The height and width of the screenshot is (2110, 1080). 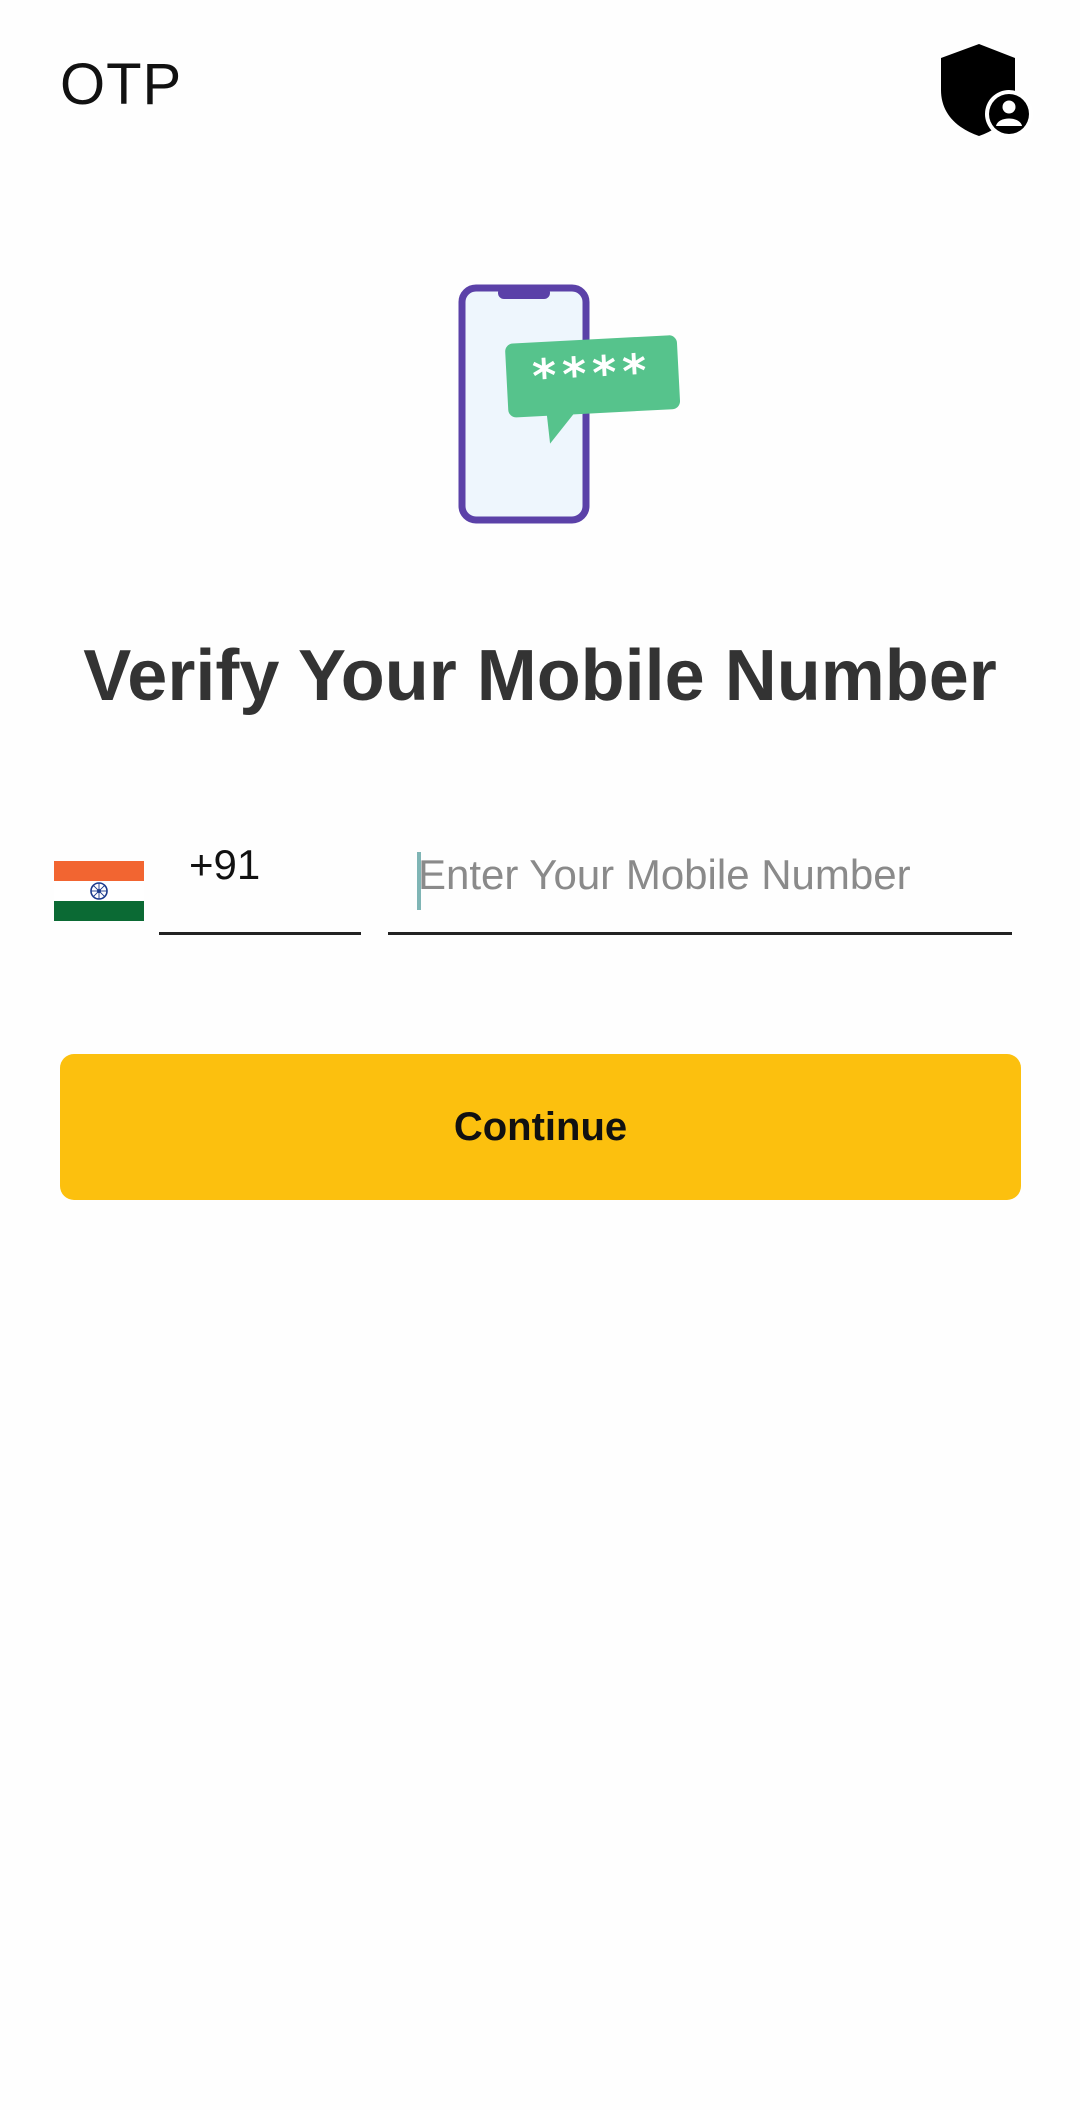 What do you see at coordinates (592, 373) in the screenshot?
I see `otp-mask-text: ****` at bounding box center [592, 373].